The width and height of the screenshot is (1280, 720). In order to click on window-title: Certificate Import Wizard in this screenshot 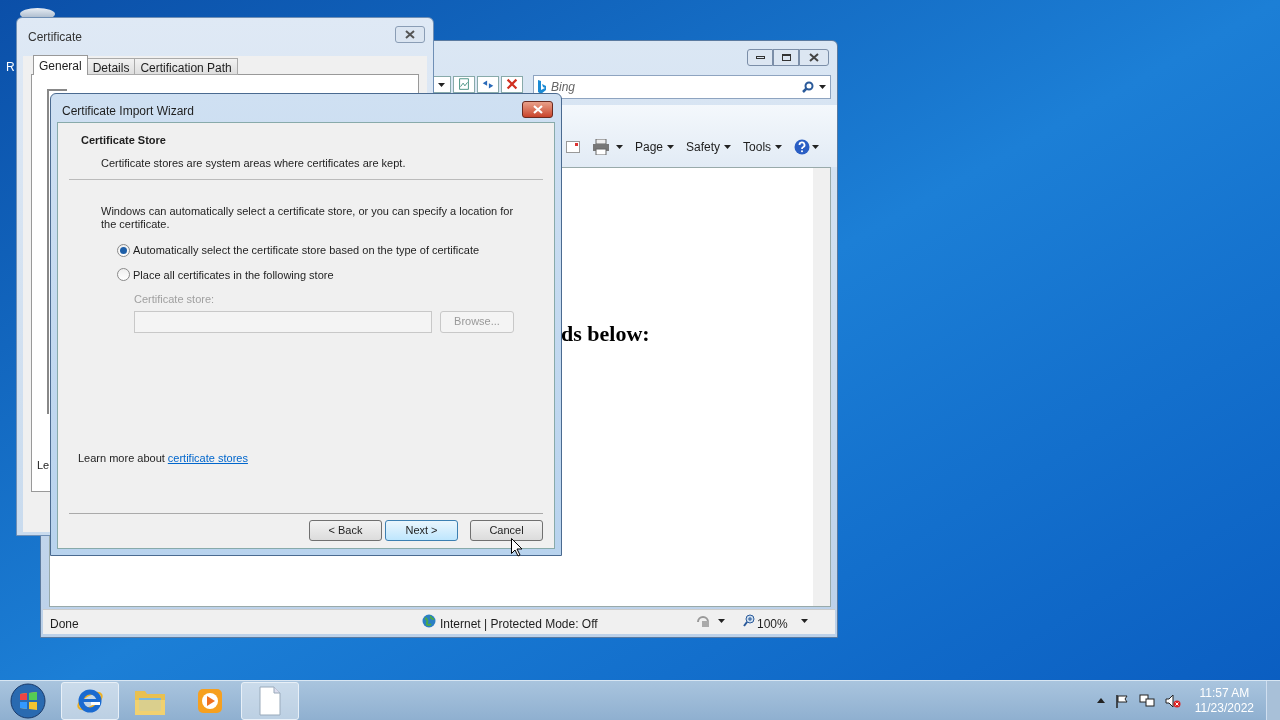, I will do `click(128, 111)`.